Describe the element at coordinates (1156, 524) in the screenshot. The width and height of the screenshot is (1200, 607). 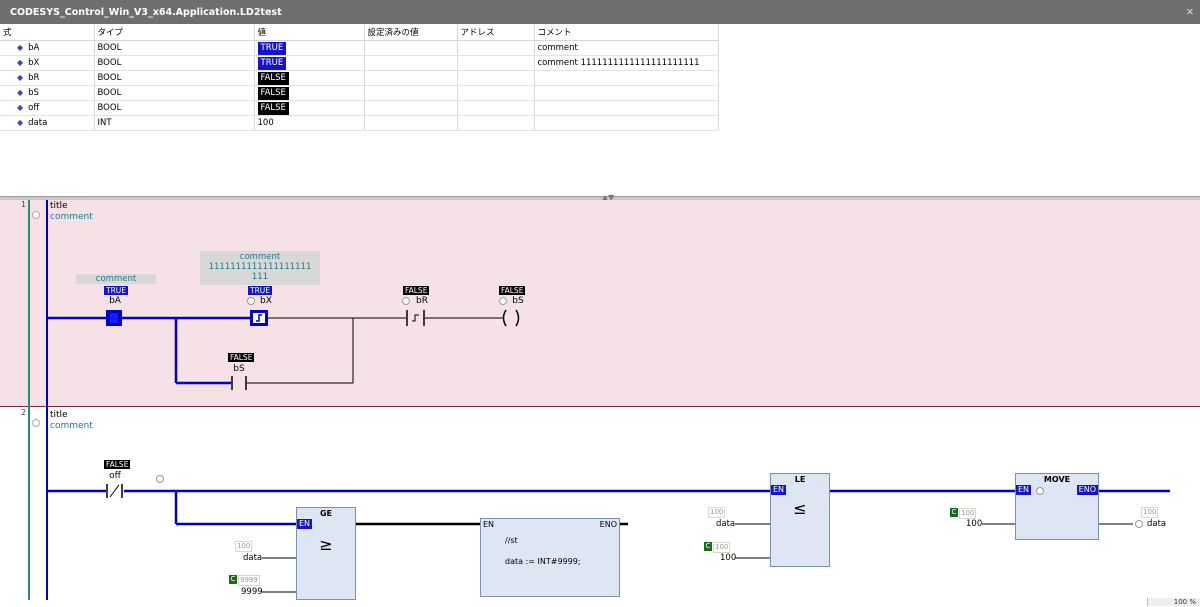
I see `output-variable: data` at that location.